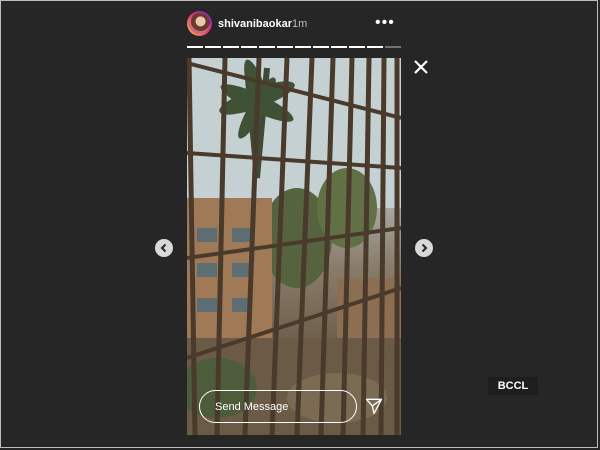 The width and height of the screenshot is (600, 450). What do you see at coordinates (300, 24) in the screenshot?
I see `timestamp: 1m` at bounding box center [300, 24].